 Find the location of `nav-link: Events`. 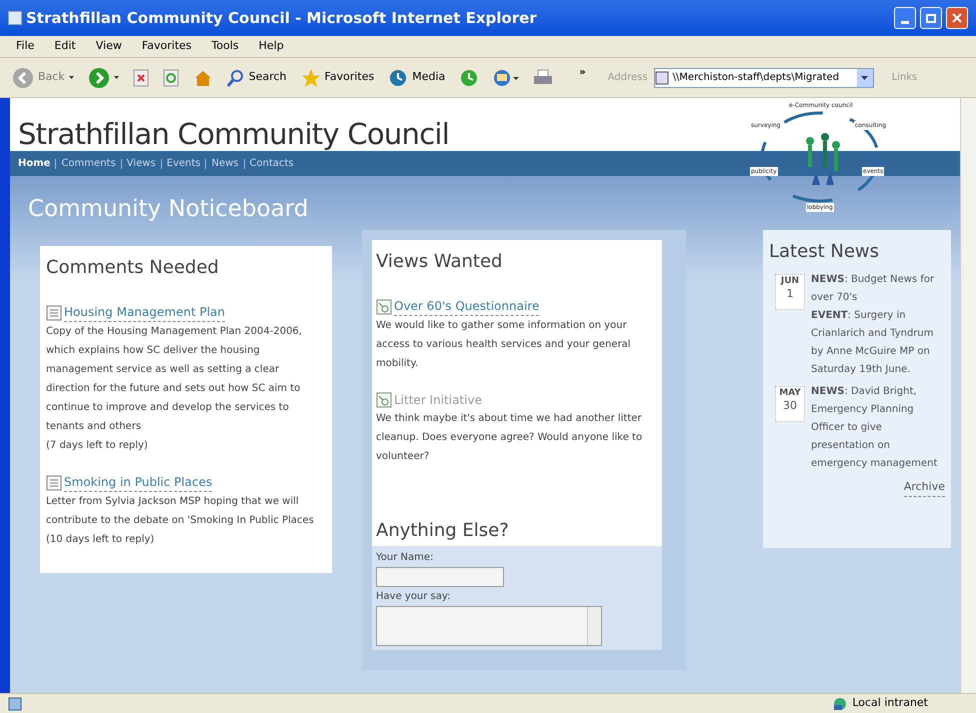

nav-link: Events is located at coordinates (183, 163).